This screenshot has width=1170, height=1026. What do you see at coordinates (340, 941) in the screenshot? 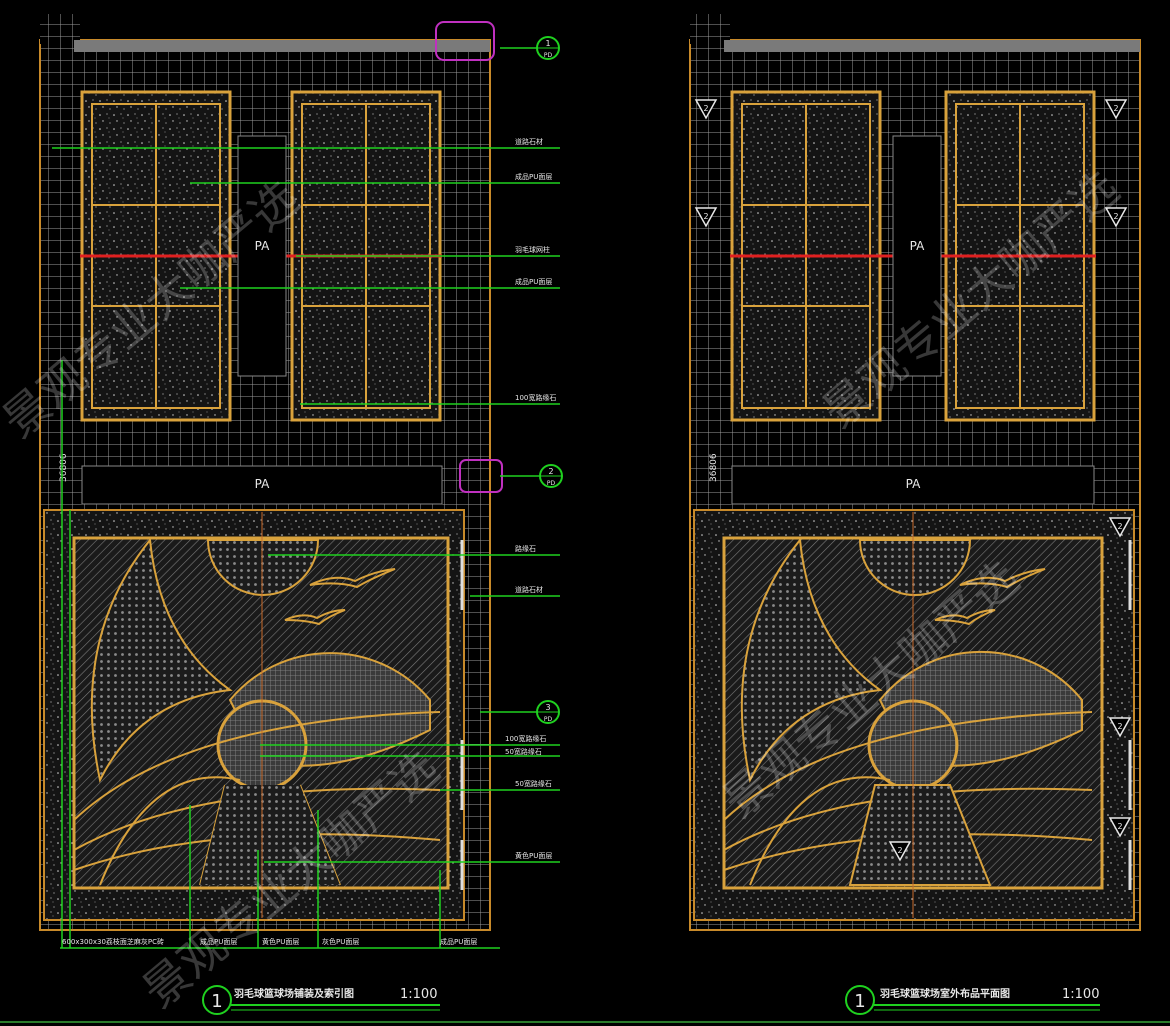
I see `bottom-label: 灰色PU面层` at bounding box center [340, 941].